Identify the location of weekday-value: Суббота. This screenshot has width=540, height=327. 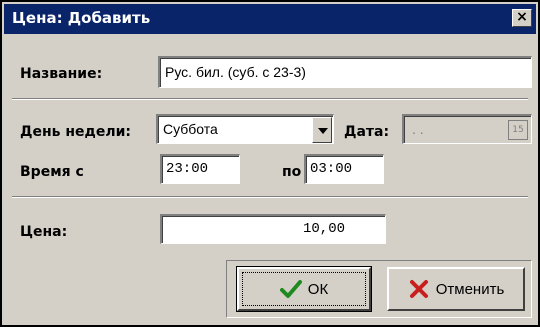
(190, 129).